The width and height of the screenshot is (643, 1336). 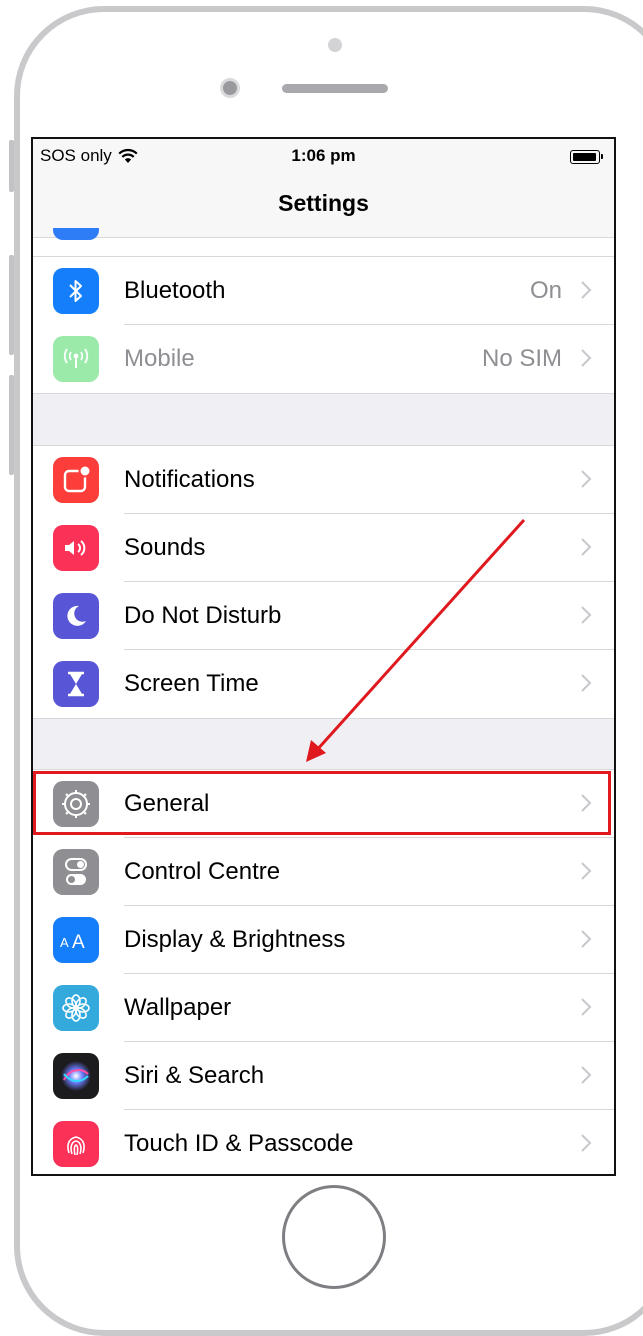 I want to click on row-label: Screen Time, so click(x=191, y=683).